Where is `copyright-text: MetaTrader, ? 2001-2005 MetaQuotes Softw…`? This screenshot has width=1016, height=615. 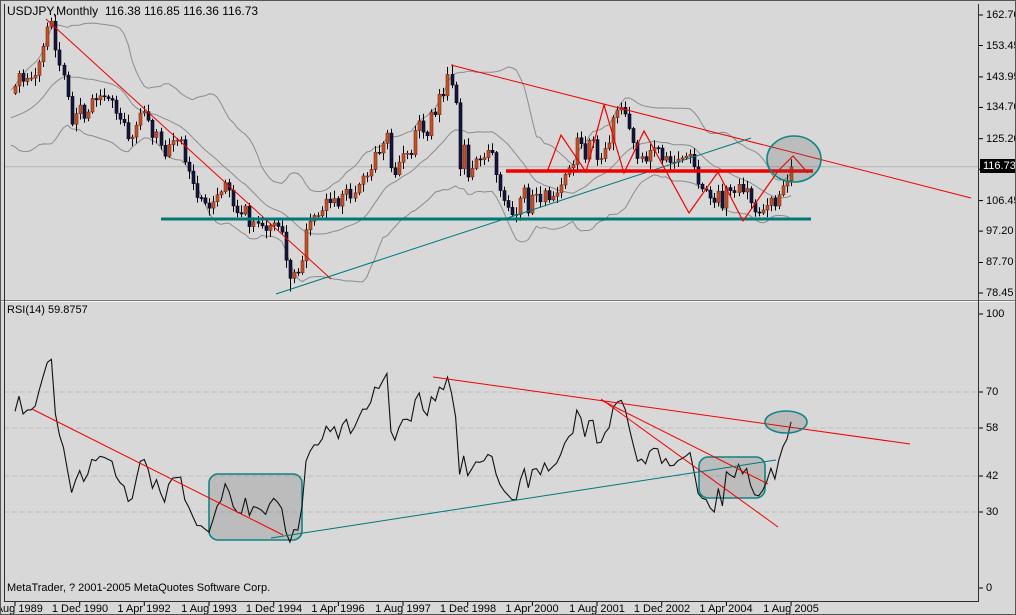 copyright-text: MetaTrader, ? 2001-2005 MetaQuotes Softw… is located at coordinates (139, 588).